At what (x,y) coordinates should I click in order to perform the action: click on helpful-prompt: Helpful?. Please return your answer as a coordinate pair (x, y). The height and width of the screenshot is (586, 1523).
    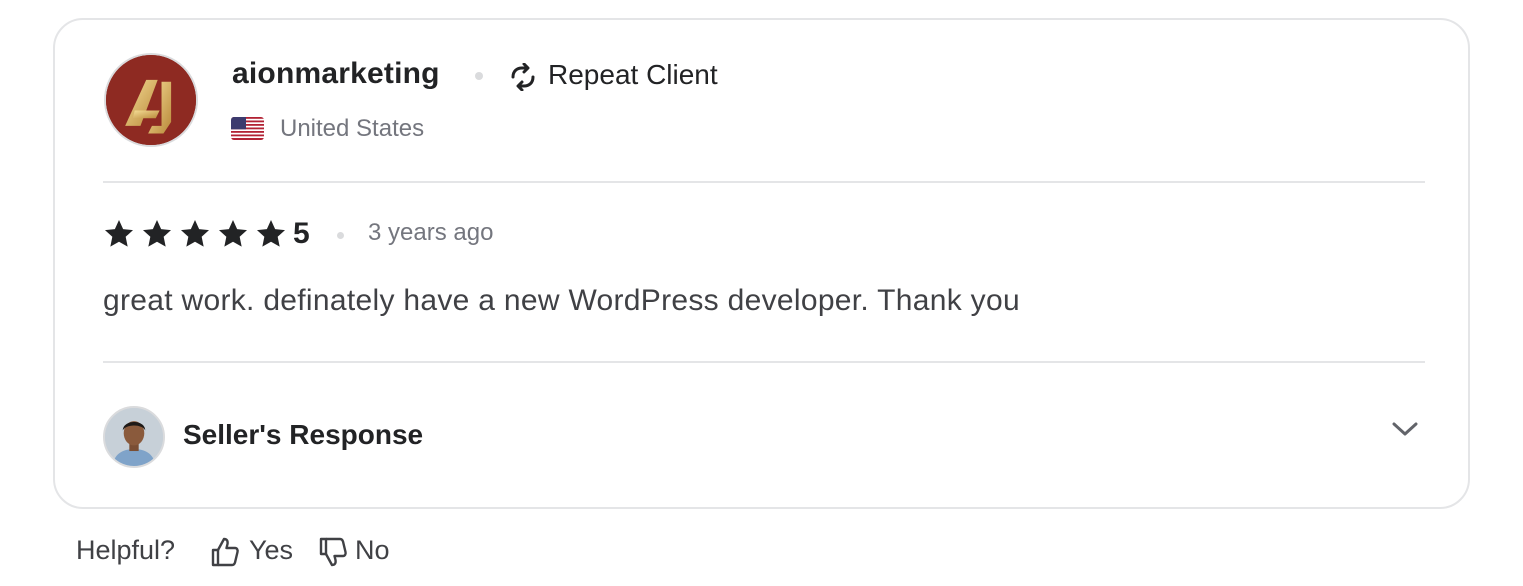
    Looking at the image, I should click on (126, 550).